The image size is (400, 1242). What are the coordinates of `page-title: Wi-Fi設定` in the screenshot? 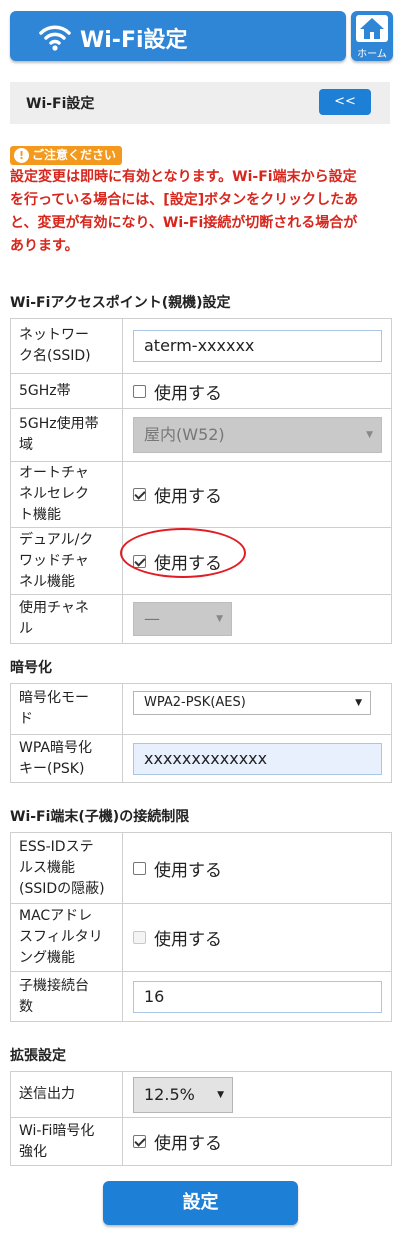 It's located at (134, 40).